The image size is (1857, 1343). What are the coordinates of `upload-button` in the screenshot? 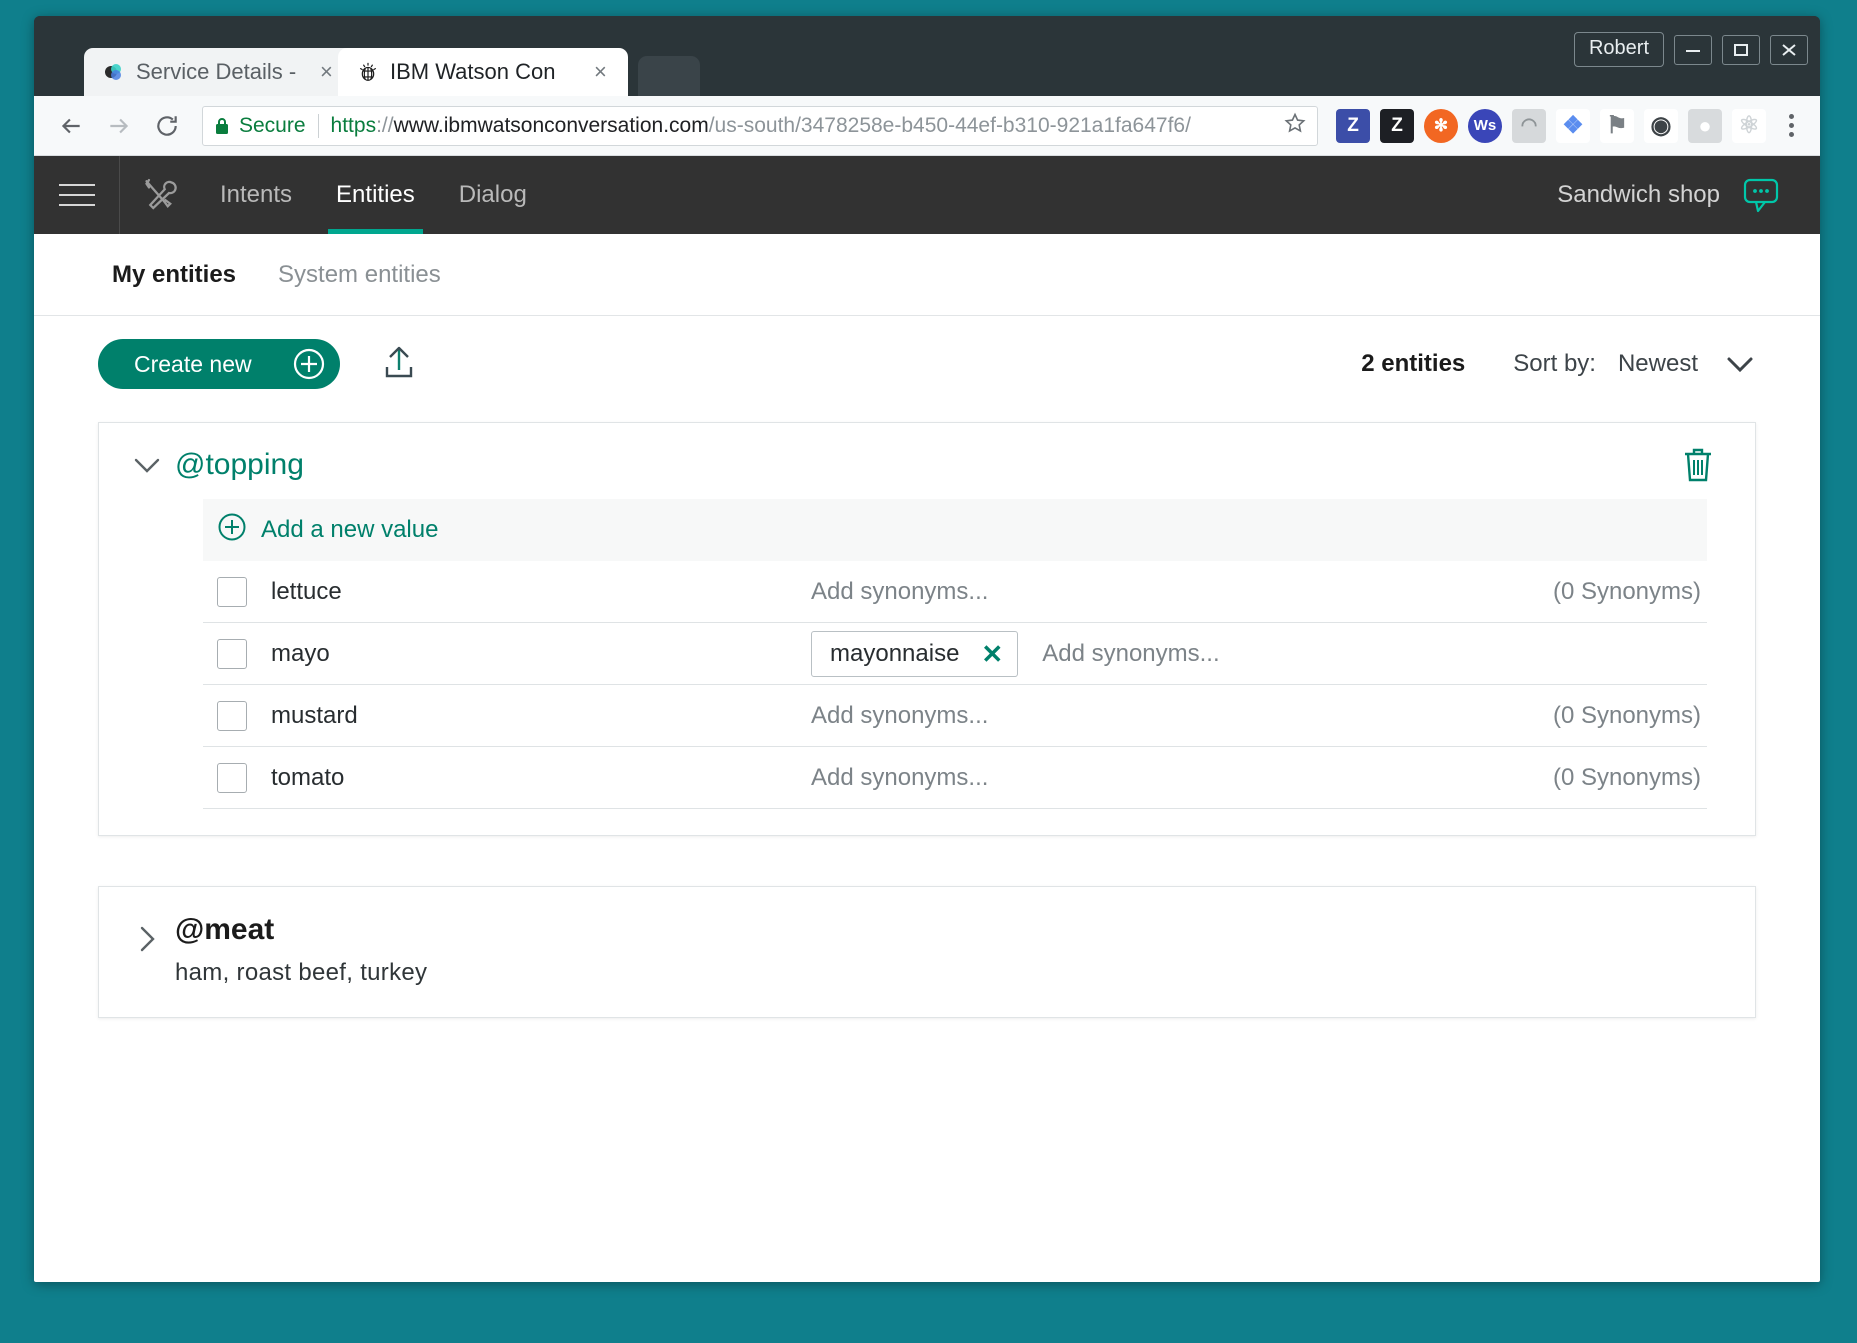 It's located at (399, 364).